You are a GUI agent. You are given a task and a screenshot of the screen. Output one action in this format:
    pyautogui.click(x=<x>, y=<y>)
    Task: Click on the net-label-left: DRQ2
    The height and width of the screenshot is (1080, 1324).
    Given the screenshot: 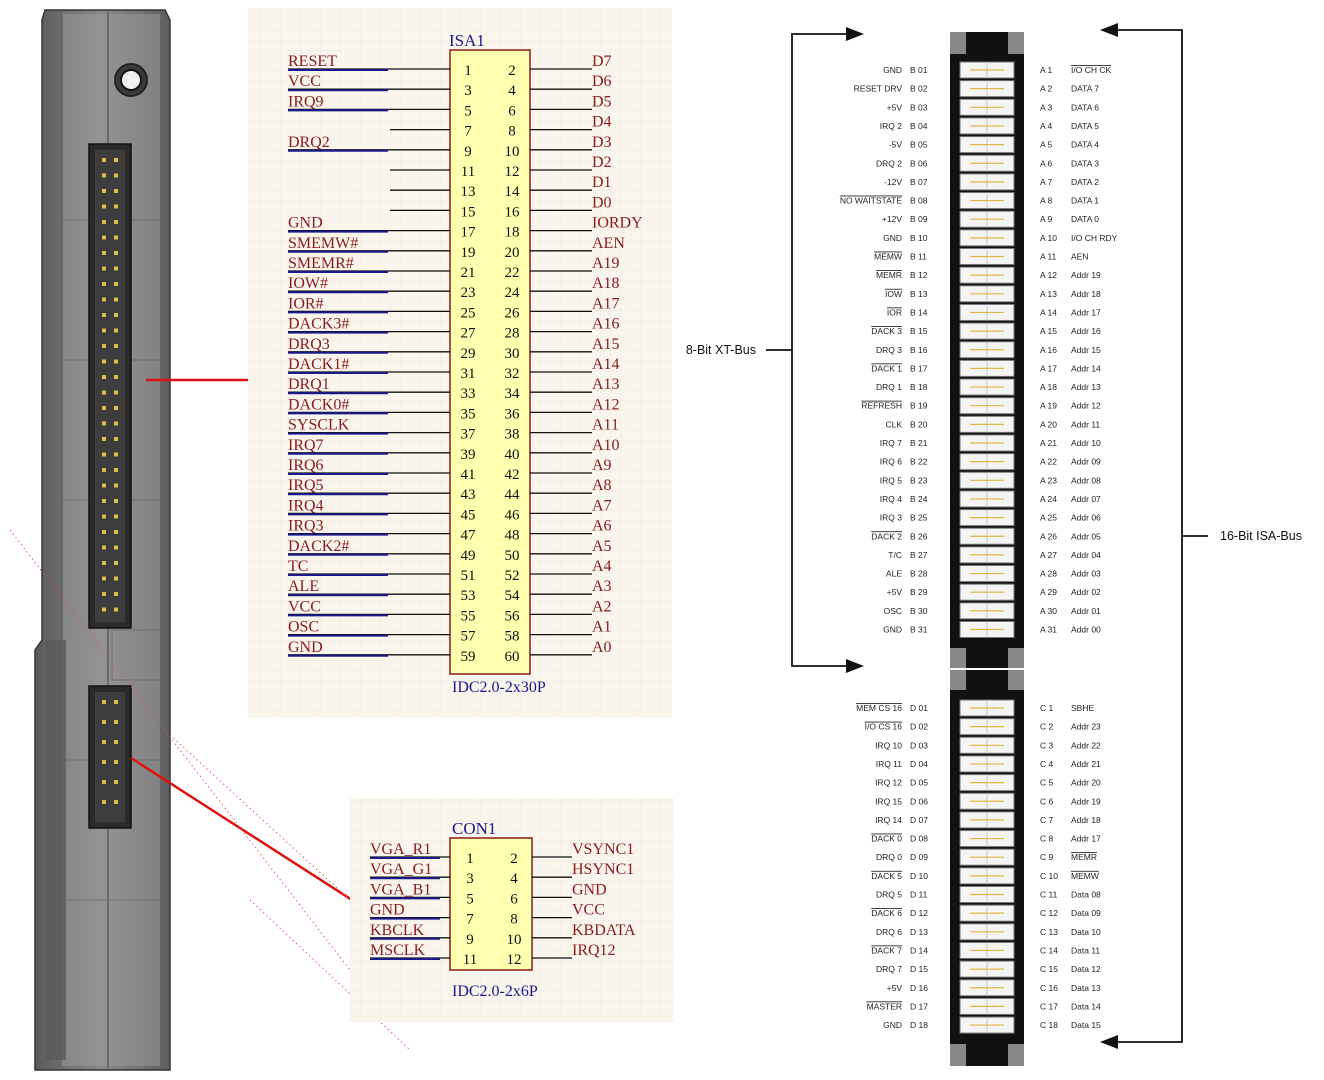 What is the action you would take?
    pyautogui.click(x=309, y=142)
    